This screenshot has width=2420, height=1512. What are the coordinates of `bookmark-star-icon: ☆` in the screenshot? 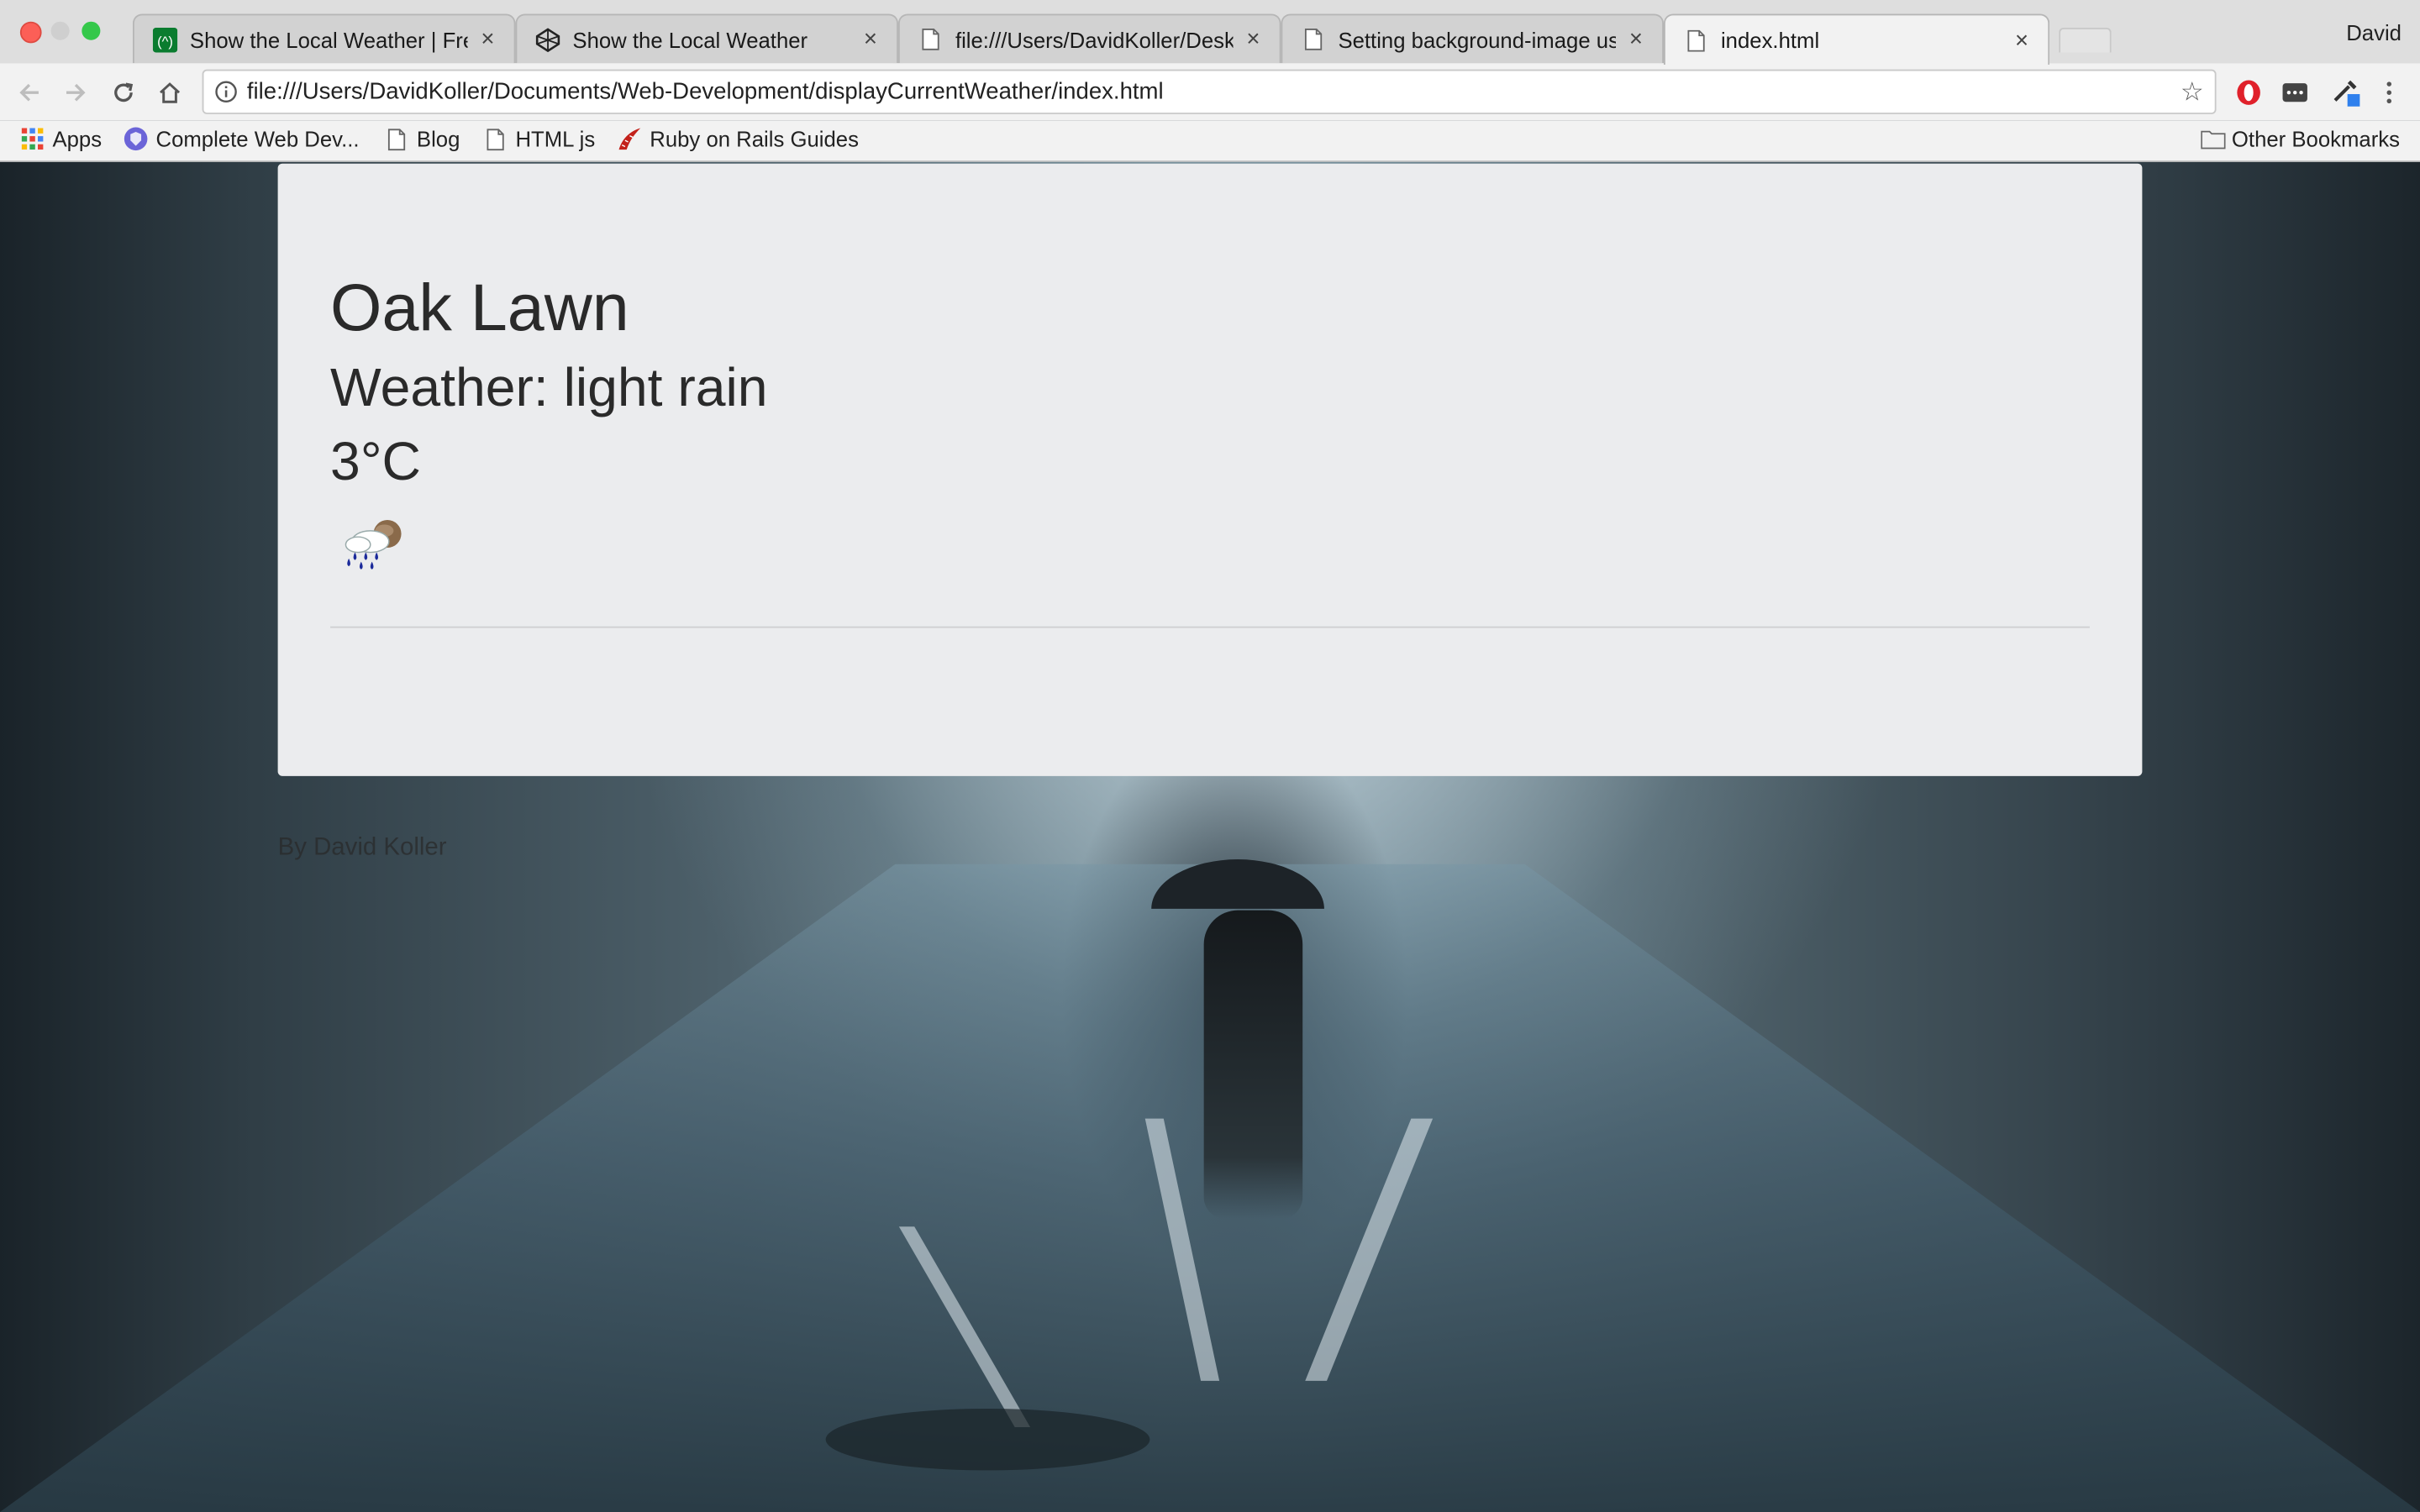 It's located at (2192, 92).